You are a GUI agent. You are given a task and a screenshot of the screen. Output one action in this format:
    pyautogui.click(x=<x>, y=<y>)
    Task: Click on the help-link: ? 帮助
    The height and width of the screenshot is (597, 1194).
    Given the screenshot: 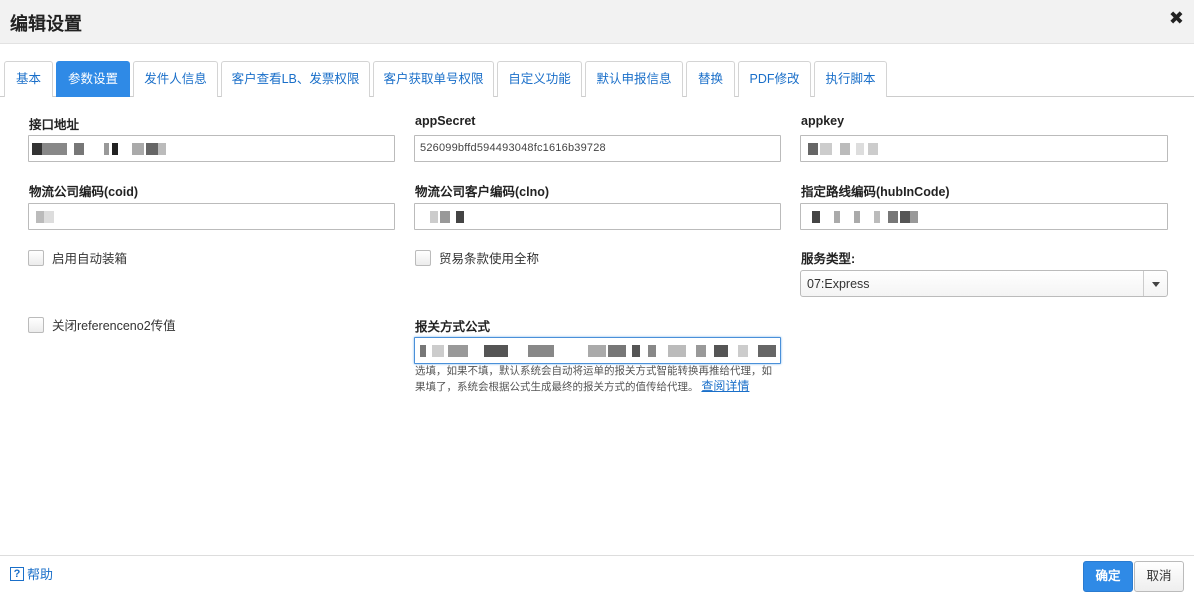 What is the action you would take?
    pyautogui.click(x=31, y=573)
    